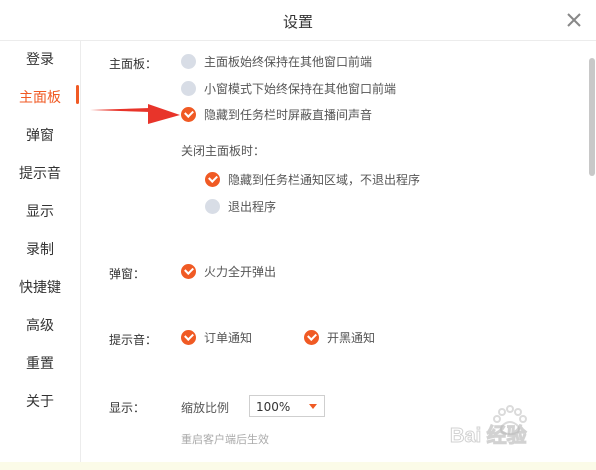  What do you see at coordinates (40, 249) in the screenshot?
I see `sidebar-item-record: 录制` at bounding box center [40, 249].